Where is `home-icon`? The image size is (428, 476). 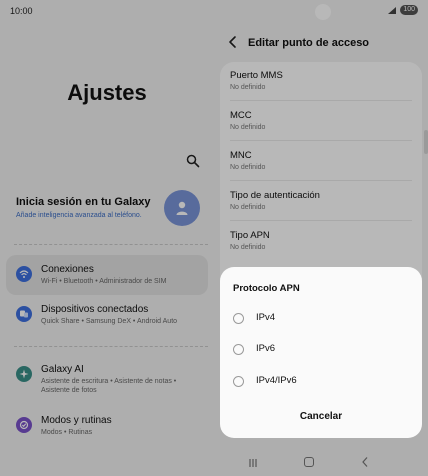
home-icon is located at coordinates (309, 462).